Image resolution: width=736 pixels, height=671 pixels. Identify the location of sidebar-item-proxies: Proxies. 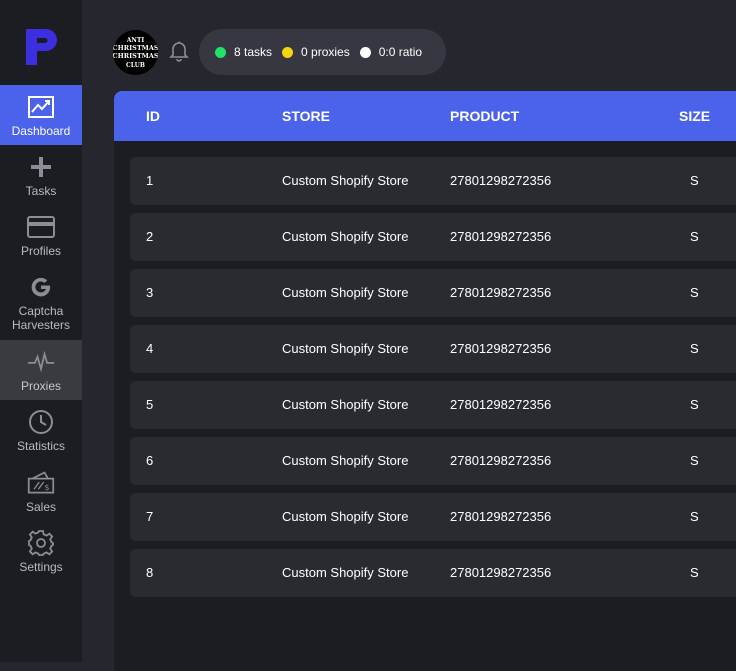
(41, 370).